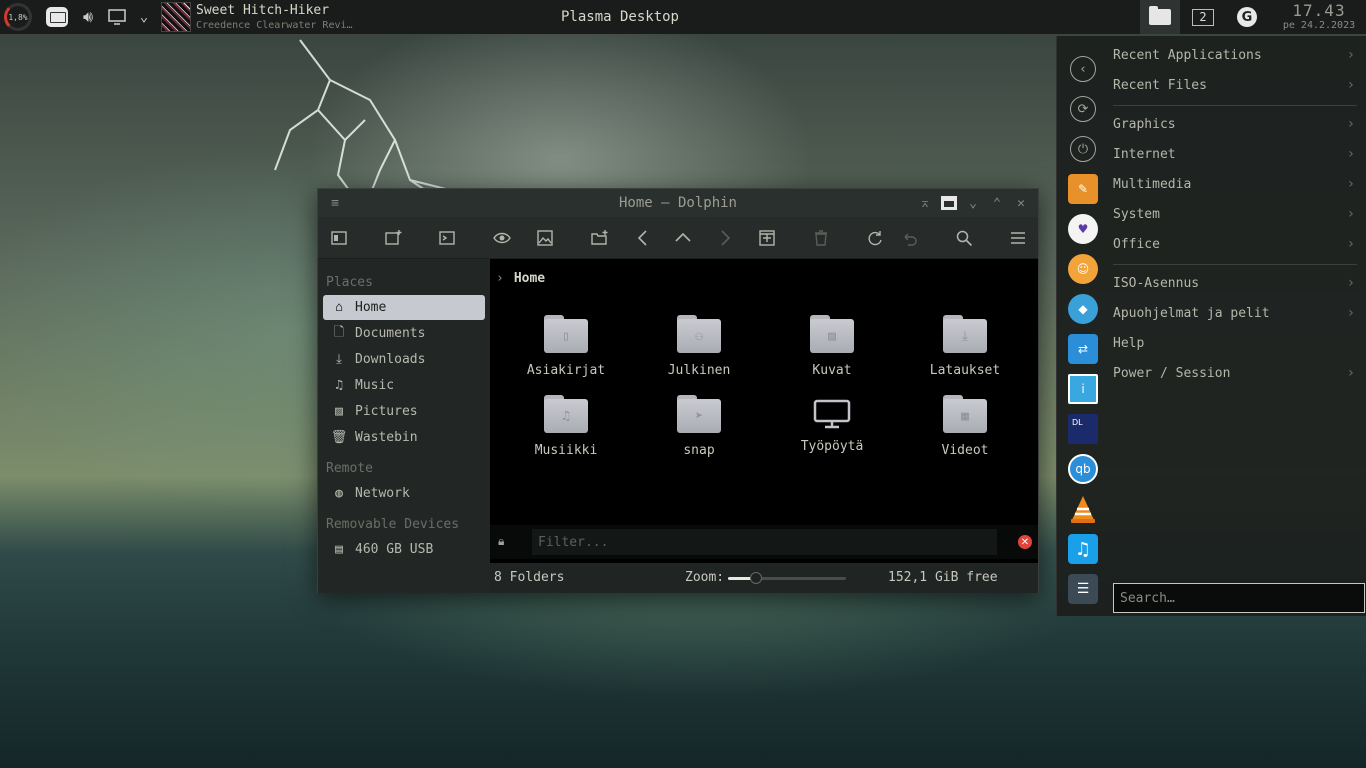 The image size is (1366, 768). What do you see at coordinates (1083, 189) in the screenshot?
I see `app-1-icon: ✎` at bounding box center [1083, 189].